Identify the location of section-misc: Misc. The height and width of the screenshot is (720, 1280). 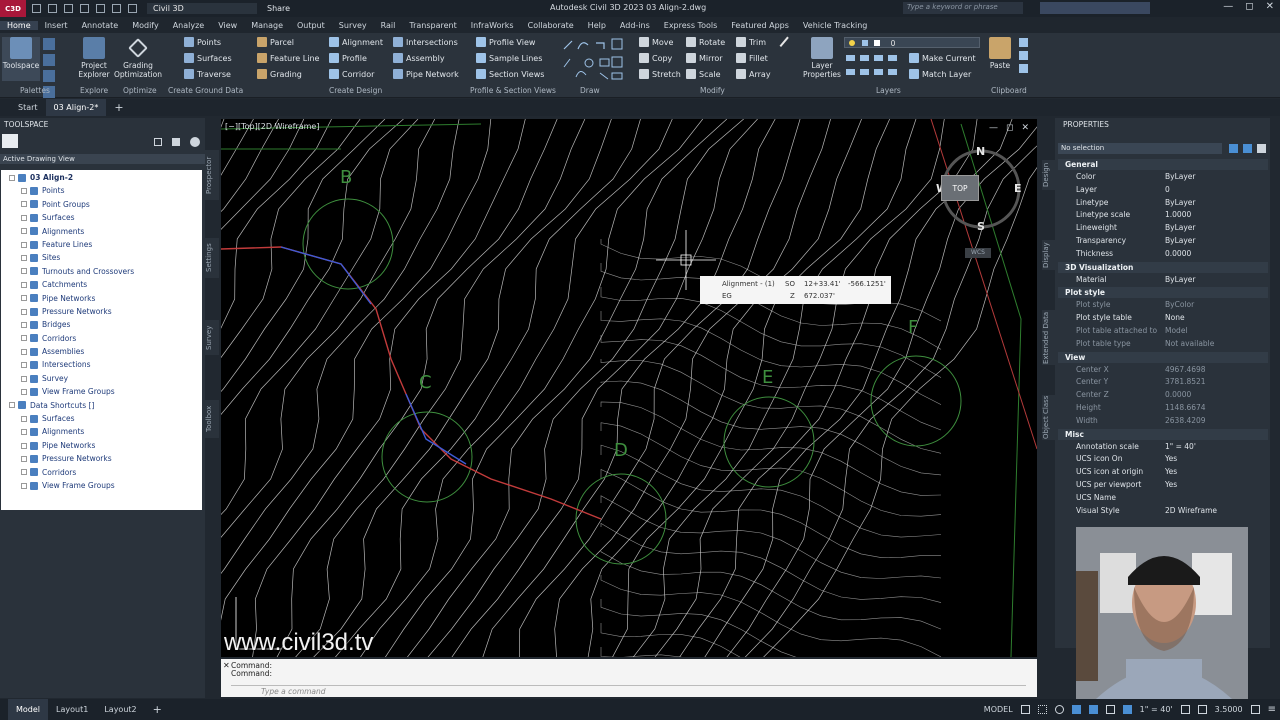
(1163, 434).